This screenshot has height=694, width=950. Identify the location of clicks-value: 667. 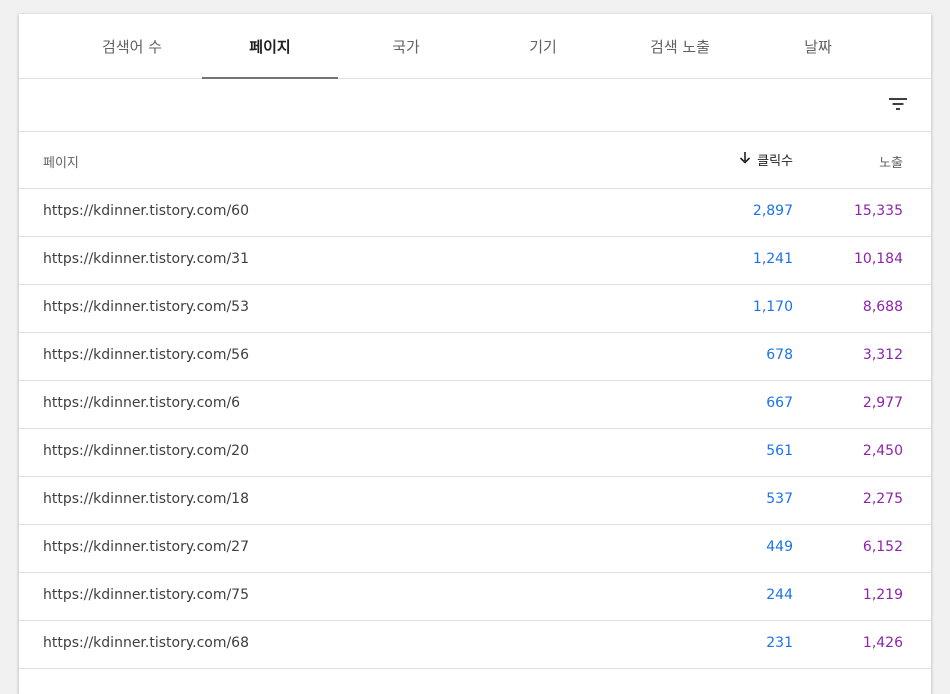
(779, 403).